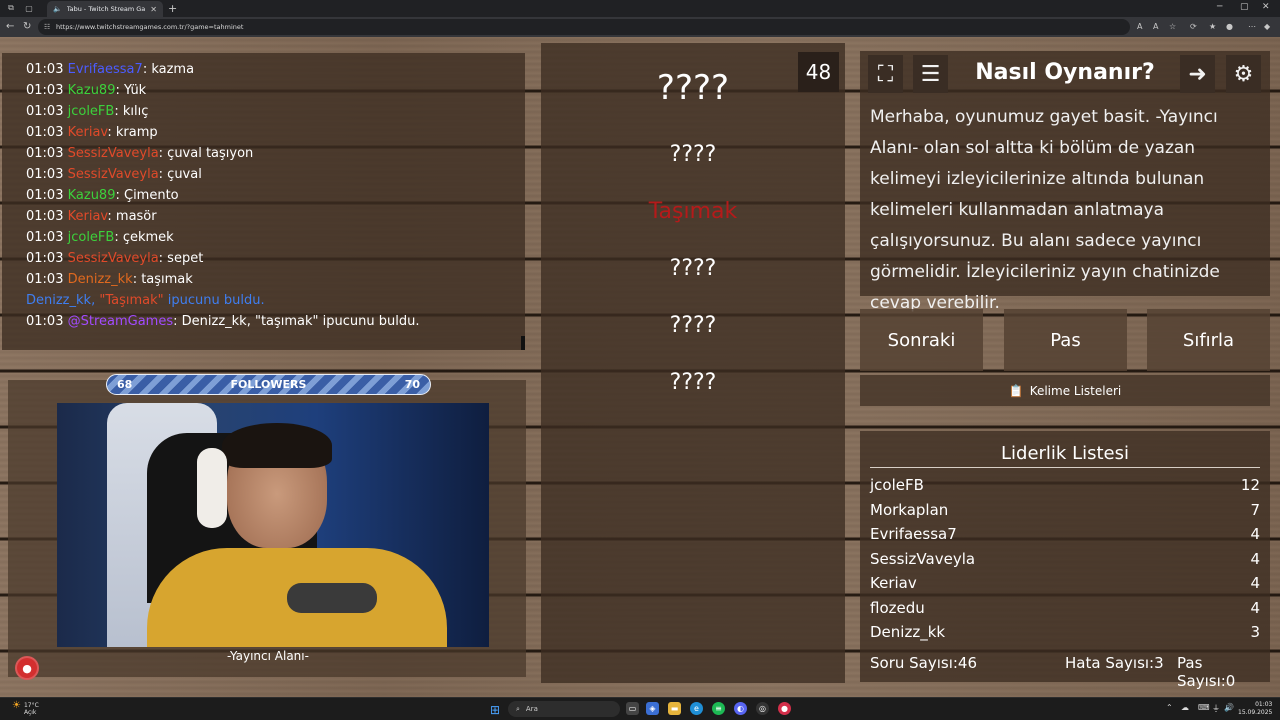  Describe the element at coordinates (1212, 26) in the screenshot. I see `favorites-icon: ★` at that location.